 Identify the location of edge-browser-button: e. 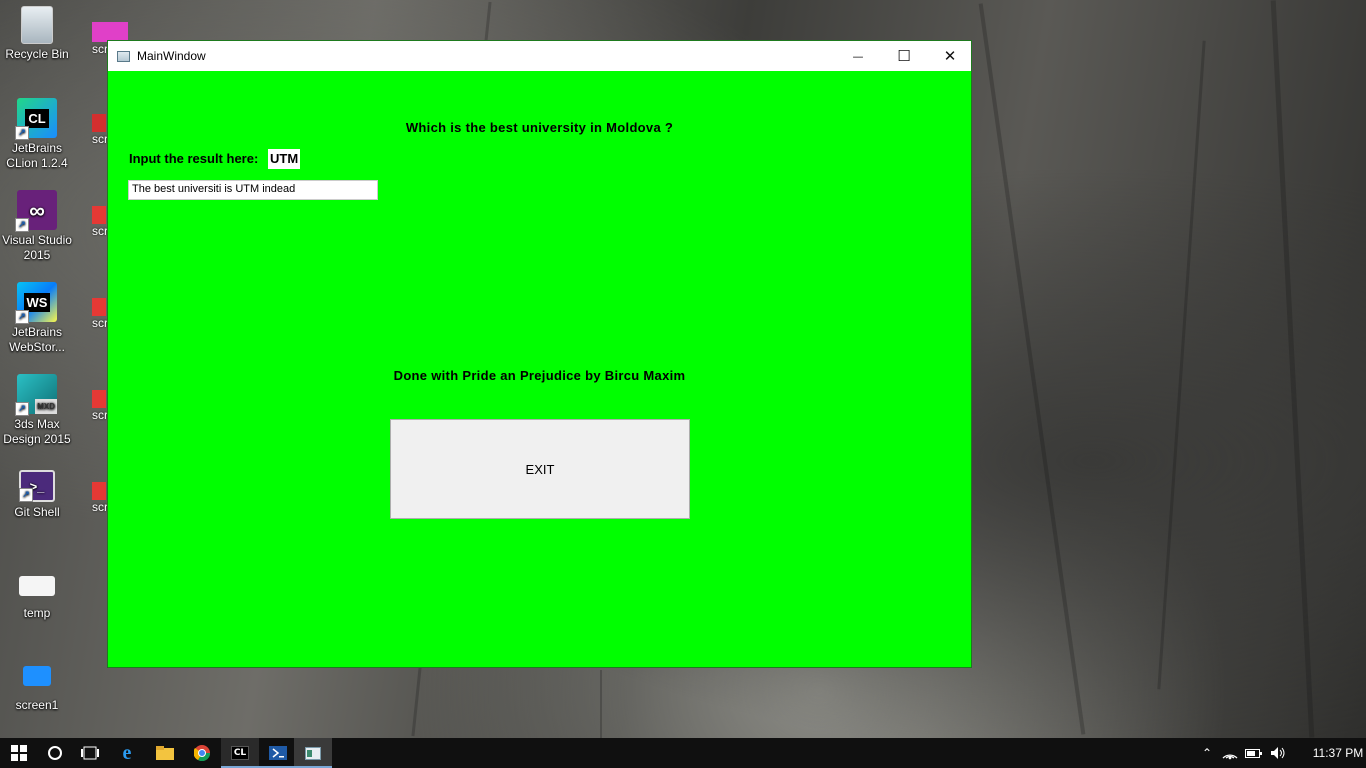
(127, 753).